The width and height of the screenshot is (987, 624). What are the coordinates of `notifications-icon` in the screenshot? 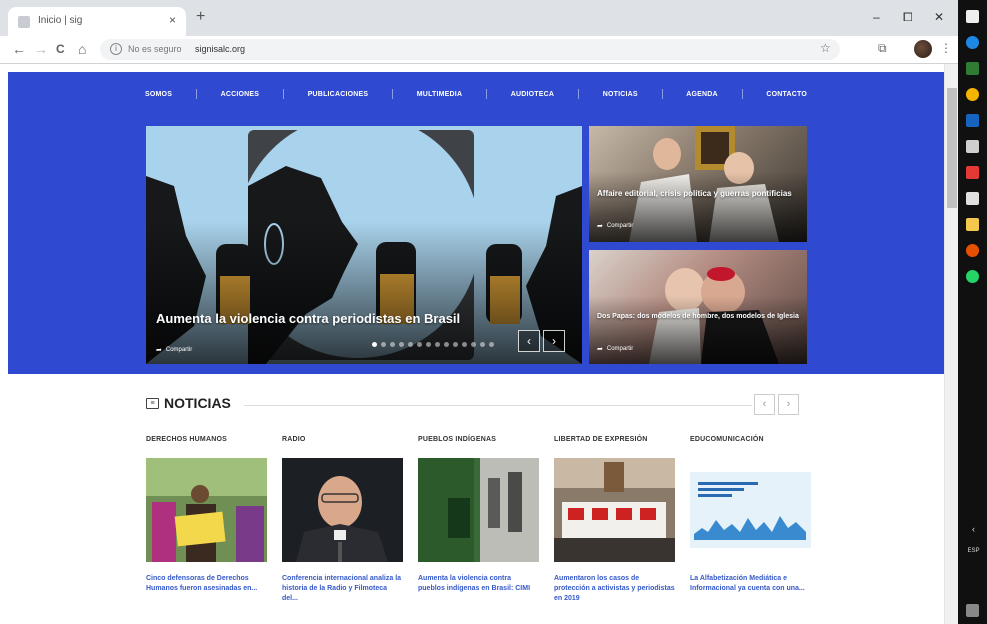 It's located at (972, 610).